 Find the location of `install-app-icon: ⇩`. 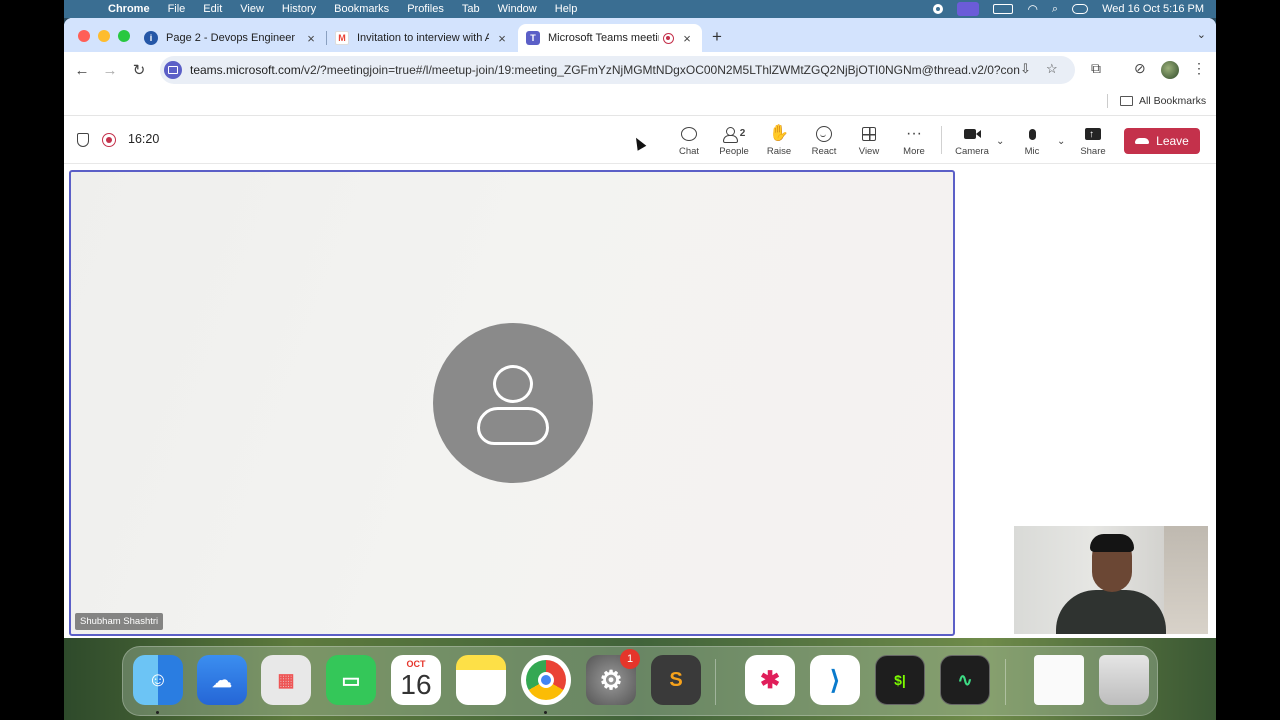

install-app-icon: ⇩ is located at coordinates (1025, 69).